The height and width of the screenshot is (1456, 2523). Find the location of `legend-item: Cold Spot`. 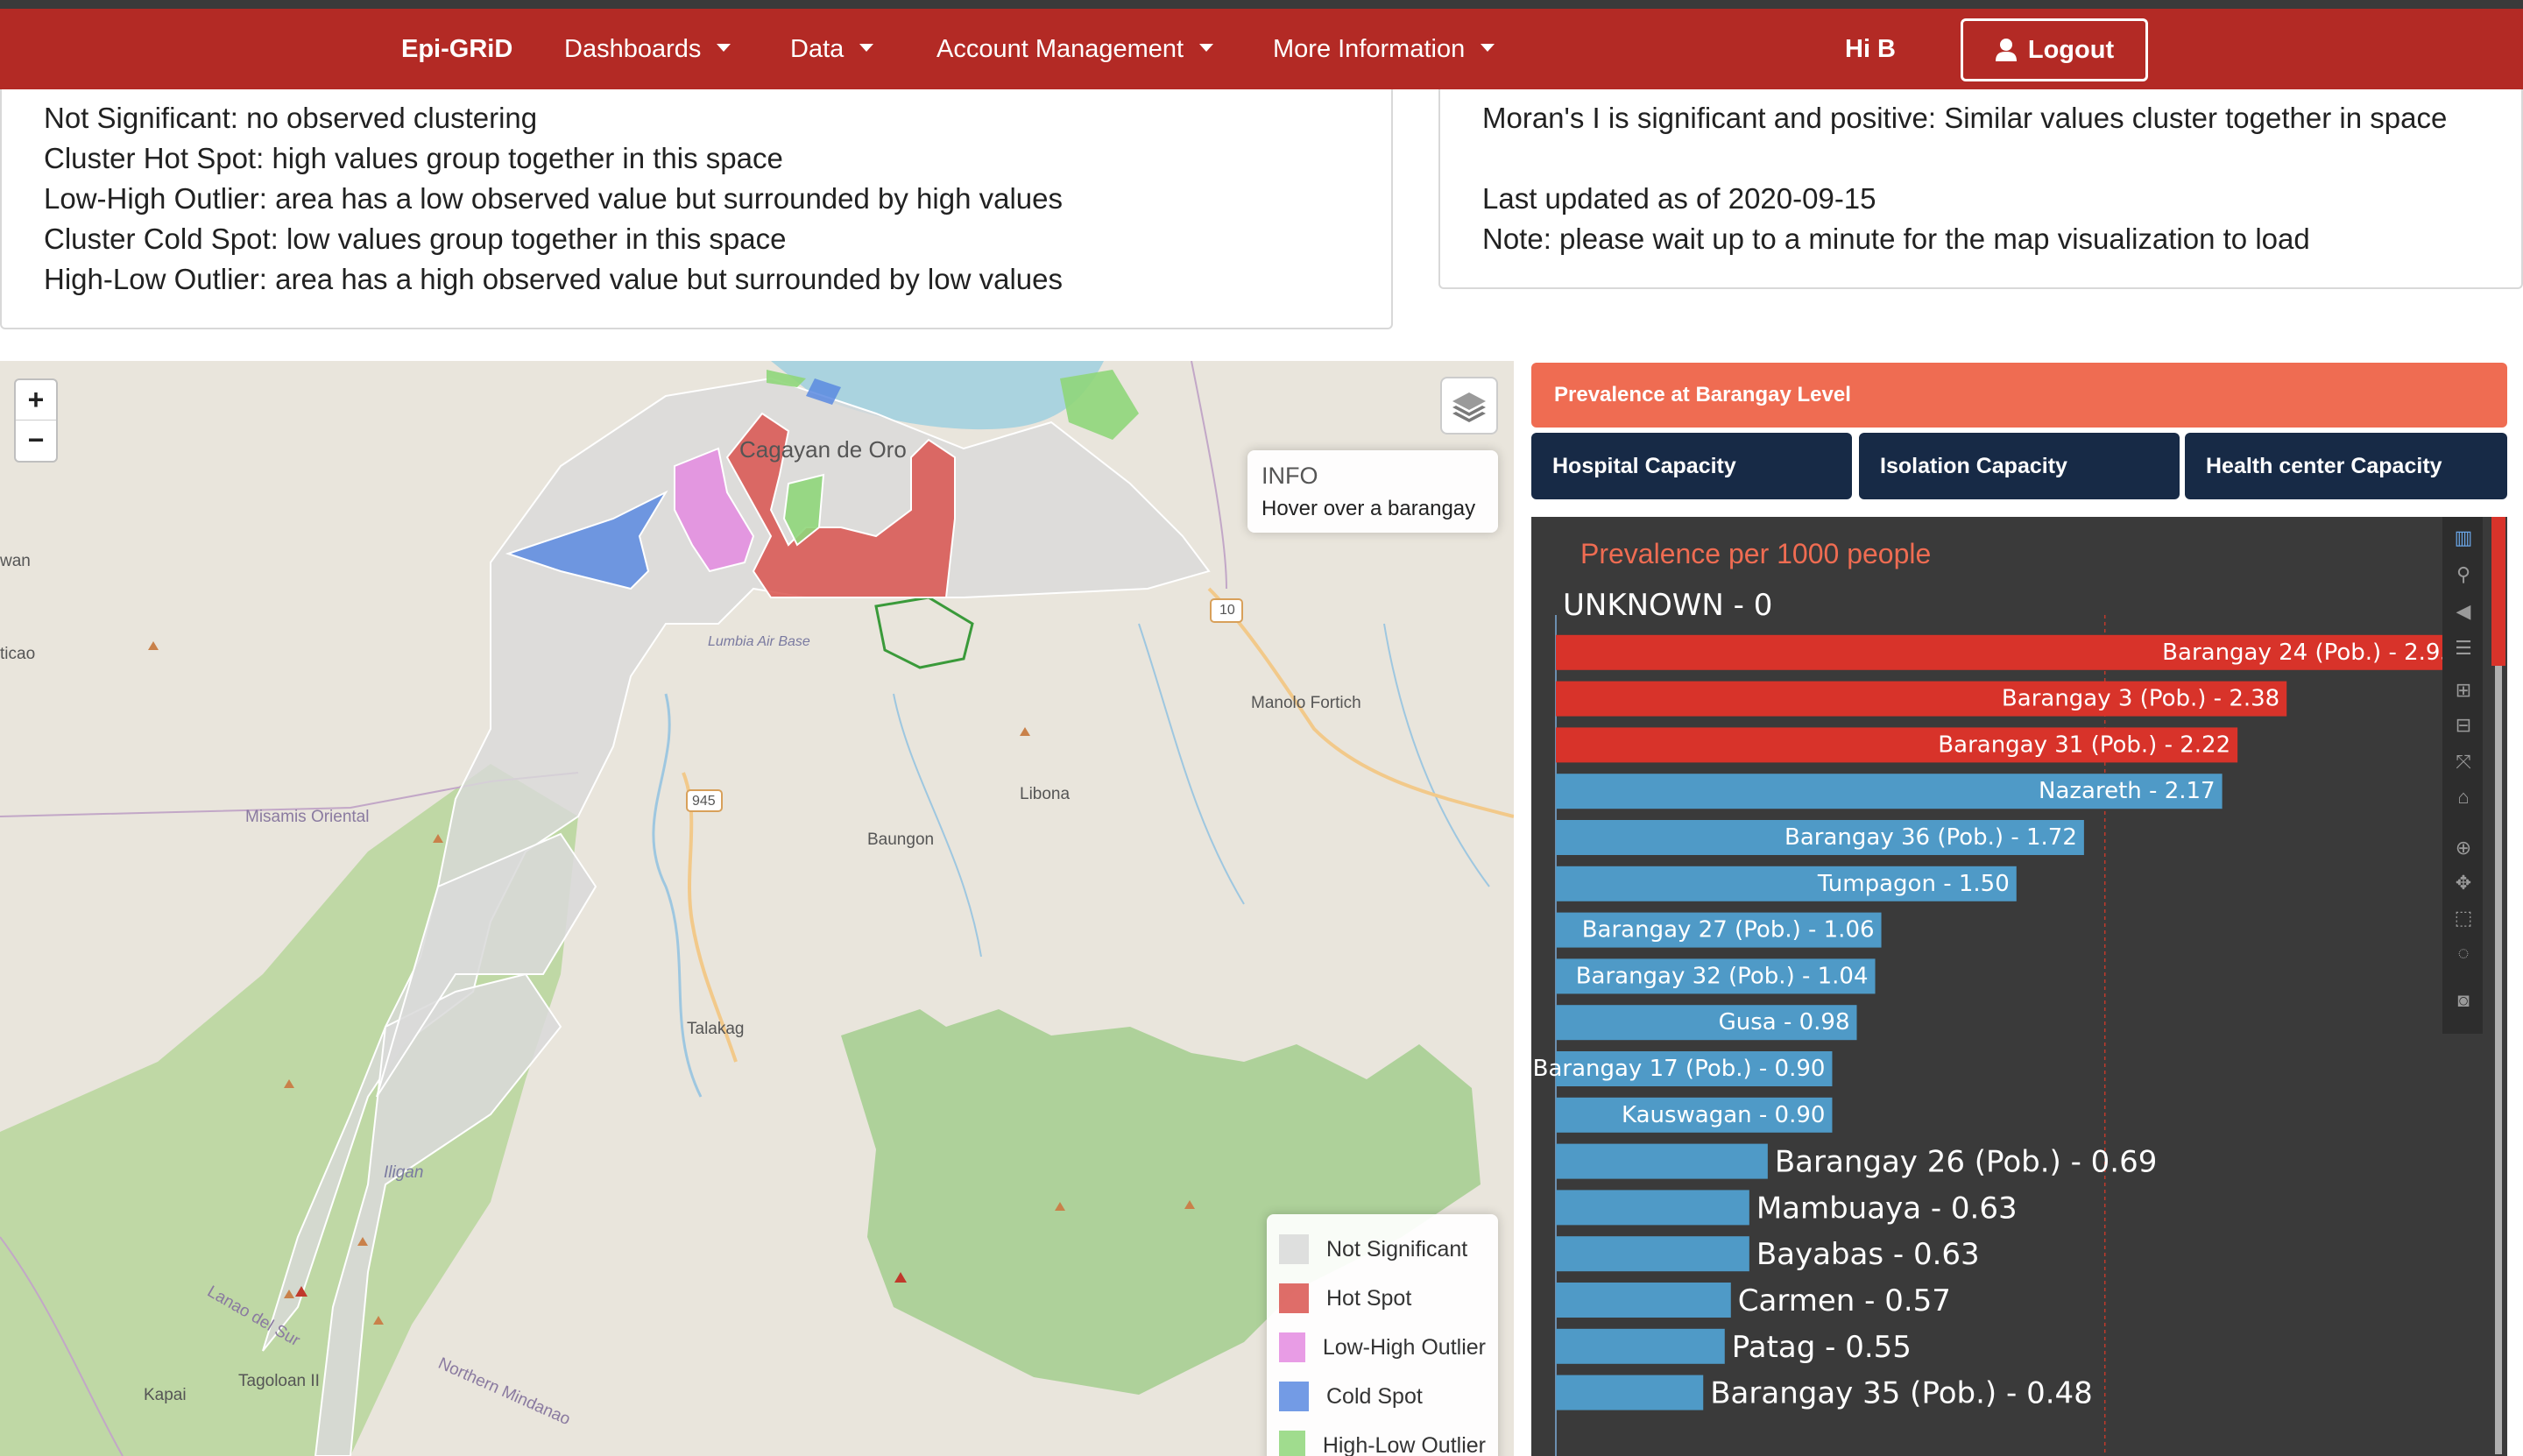

legend-item: Cold Spot is located at coordinates (1382, 1396).